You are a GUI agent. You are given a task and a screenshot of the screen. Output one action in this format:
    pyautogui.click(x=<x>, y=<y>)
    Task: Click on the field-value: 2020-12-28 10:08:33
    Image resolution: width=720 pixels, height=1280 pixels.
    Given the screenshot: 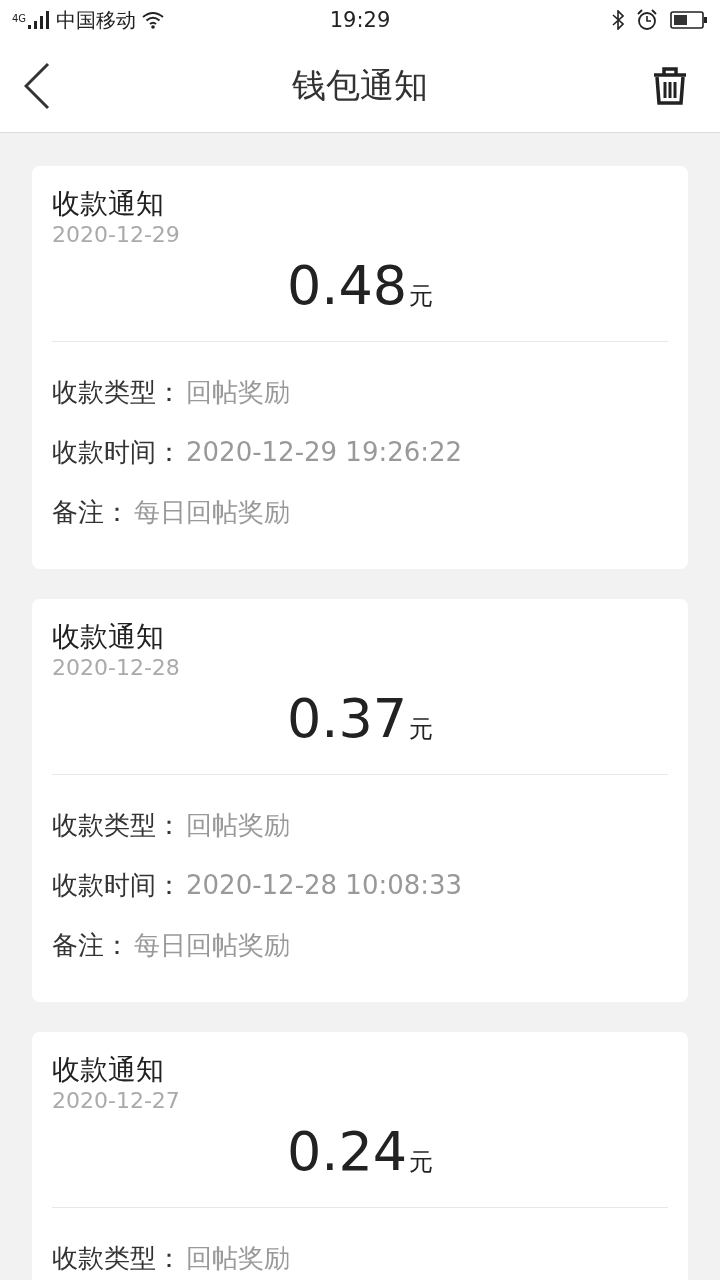 What is the action you would take?
    pyautogui.click(x=324, y=885)
    